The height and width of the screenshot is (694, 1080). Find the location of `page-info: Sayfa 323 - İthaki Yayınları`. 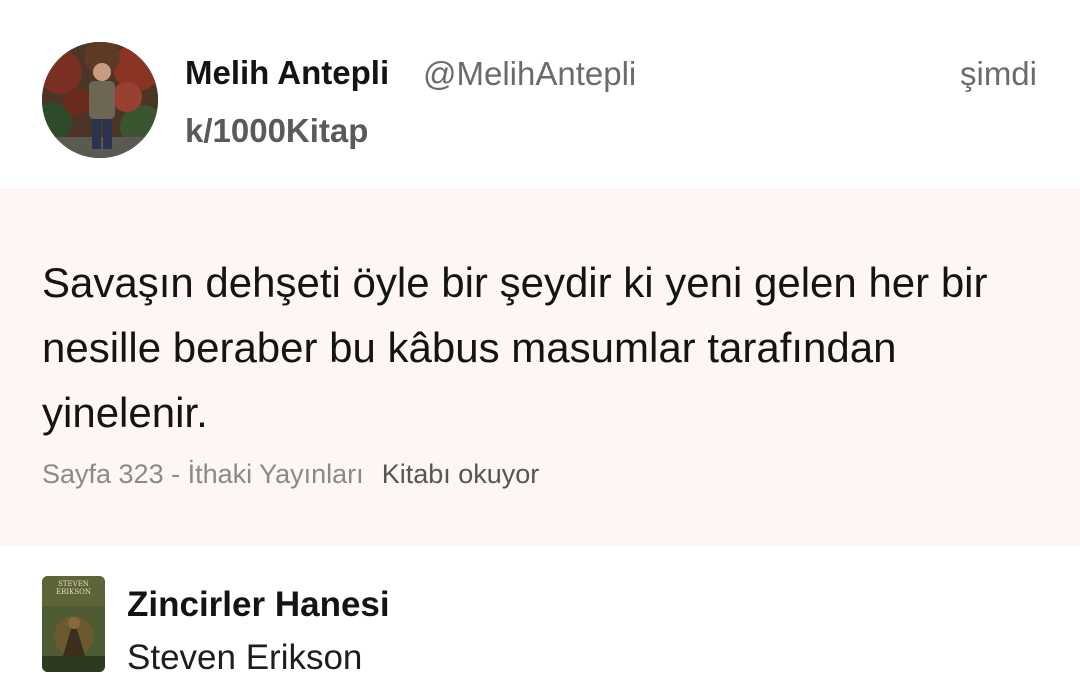

page-info: Sayfa 323 - İthaki Yayınları is located at coordinates (203, 474).